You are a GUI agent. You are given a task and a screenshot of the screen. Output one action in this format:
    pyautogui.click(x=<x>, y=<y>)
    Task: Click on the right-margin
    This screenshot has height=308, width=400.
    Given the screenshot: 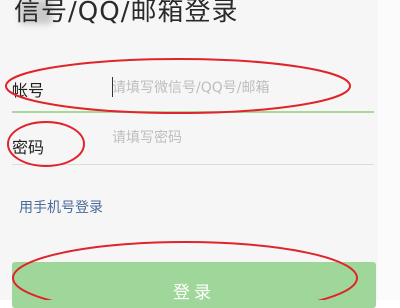 What is the action you would take?
    pyautogui.click(x=389, y=150)
    